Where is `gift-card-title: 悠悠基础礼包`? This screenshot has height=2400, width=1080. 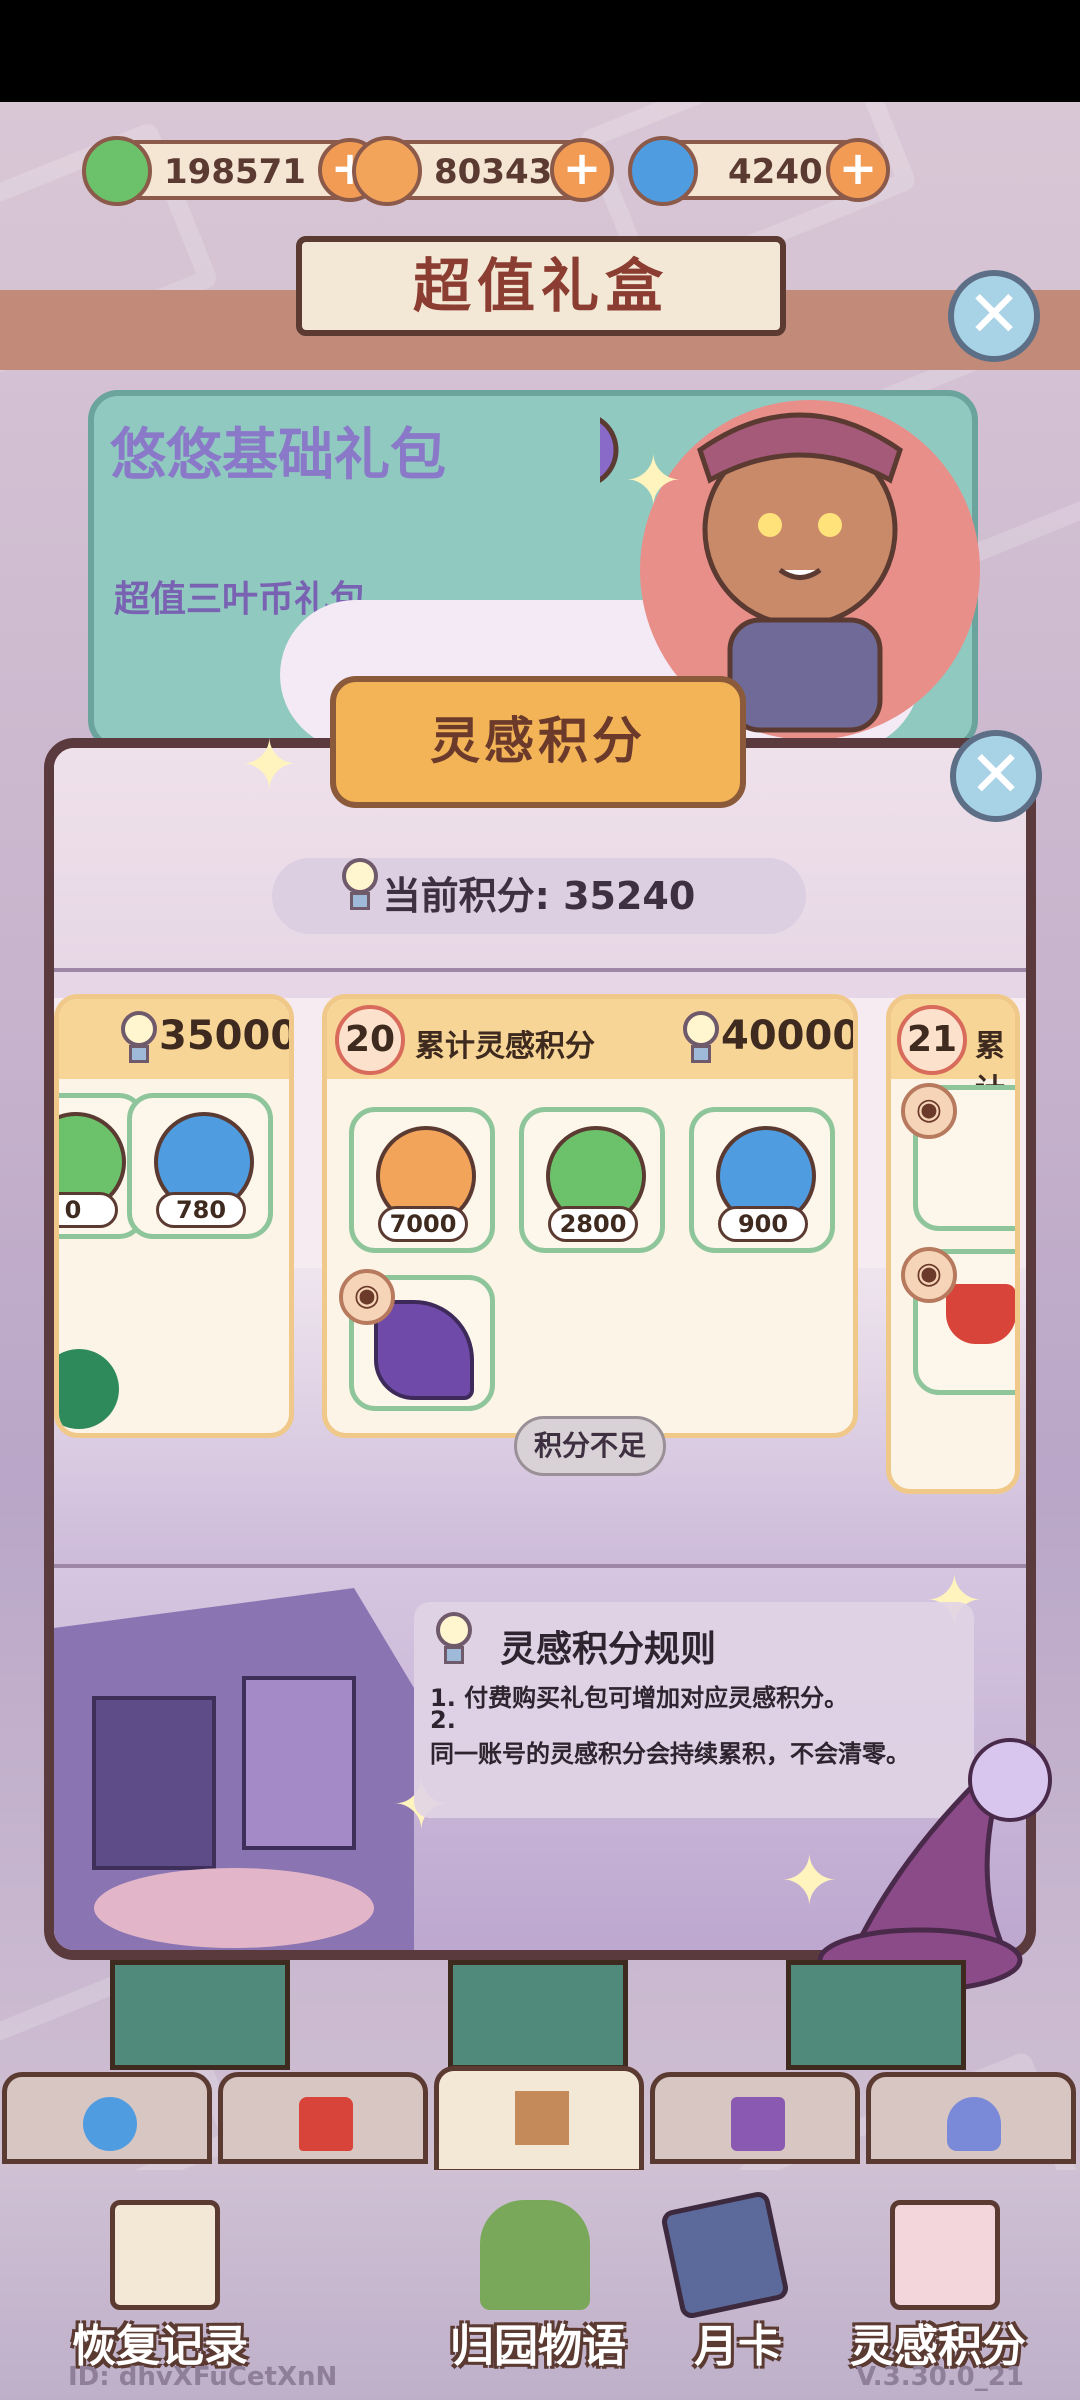 gift-card-title: 悠悠基础礼包 is located at coordinates (278, 455).